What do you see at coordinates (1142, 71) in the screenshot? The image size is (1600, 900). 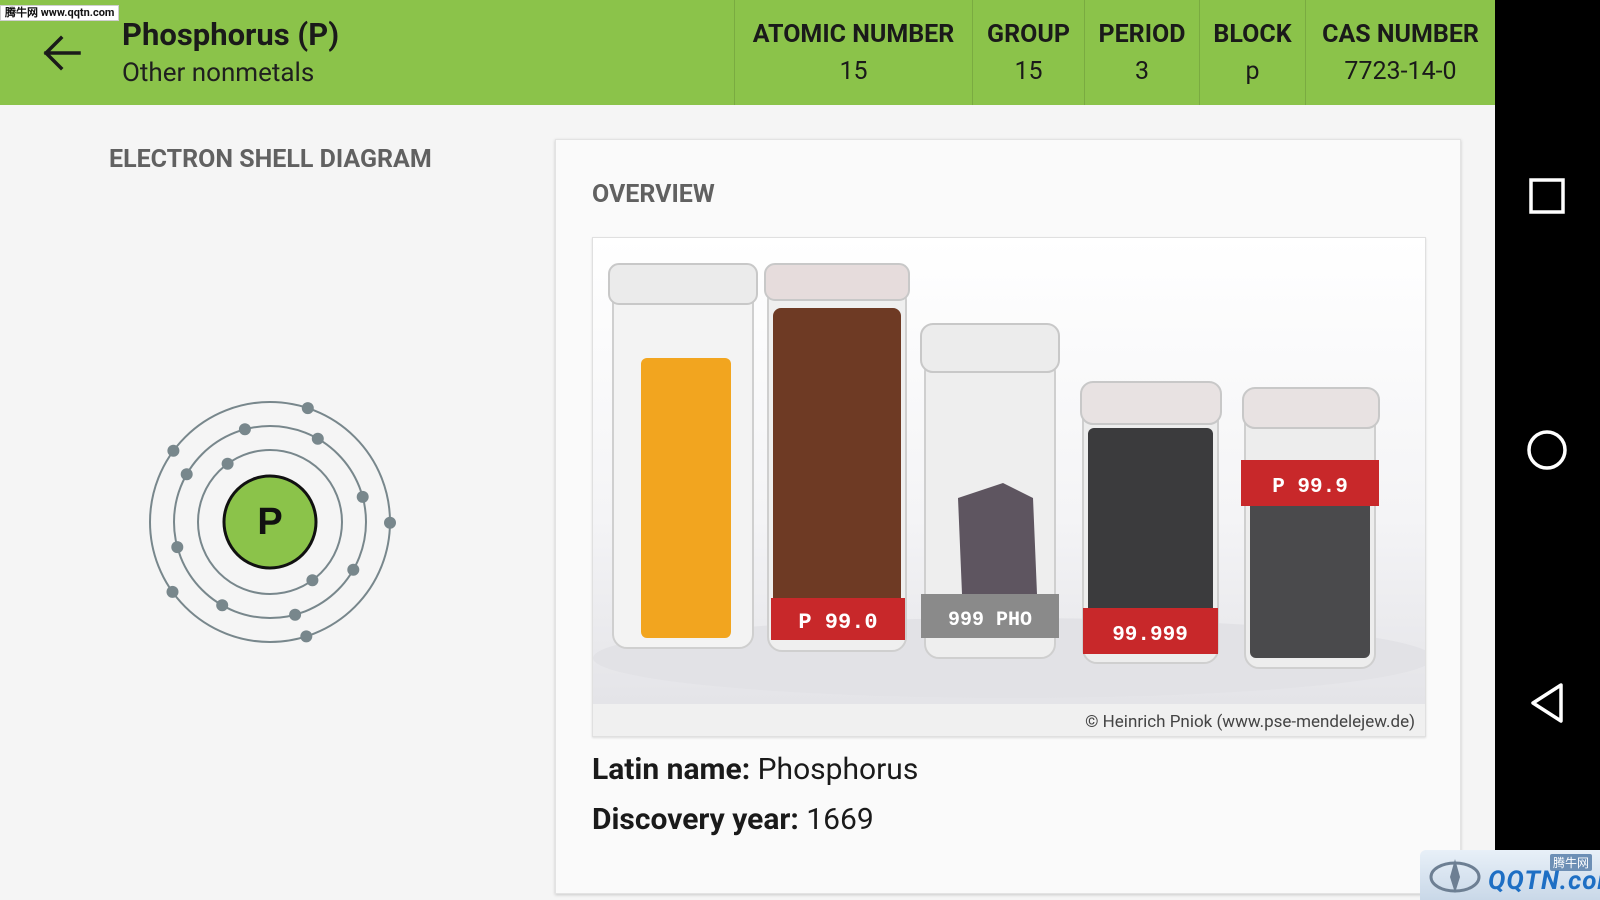 I see `stat-value: 3` at bounding box center [1142, 71].